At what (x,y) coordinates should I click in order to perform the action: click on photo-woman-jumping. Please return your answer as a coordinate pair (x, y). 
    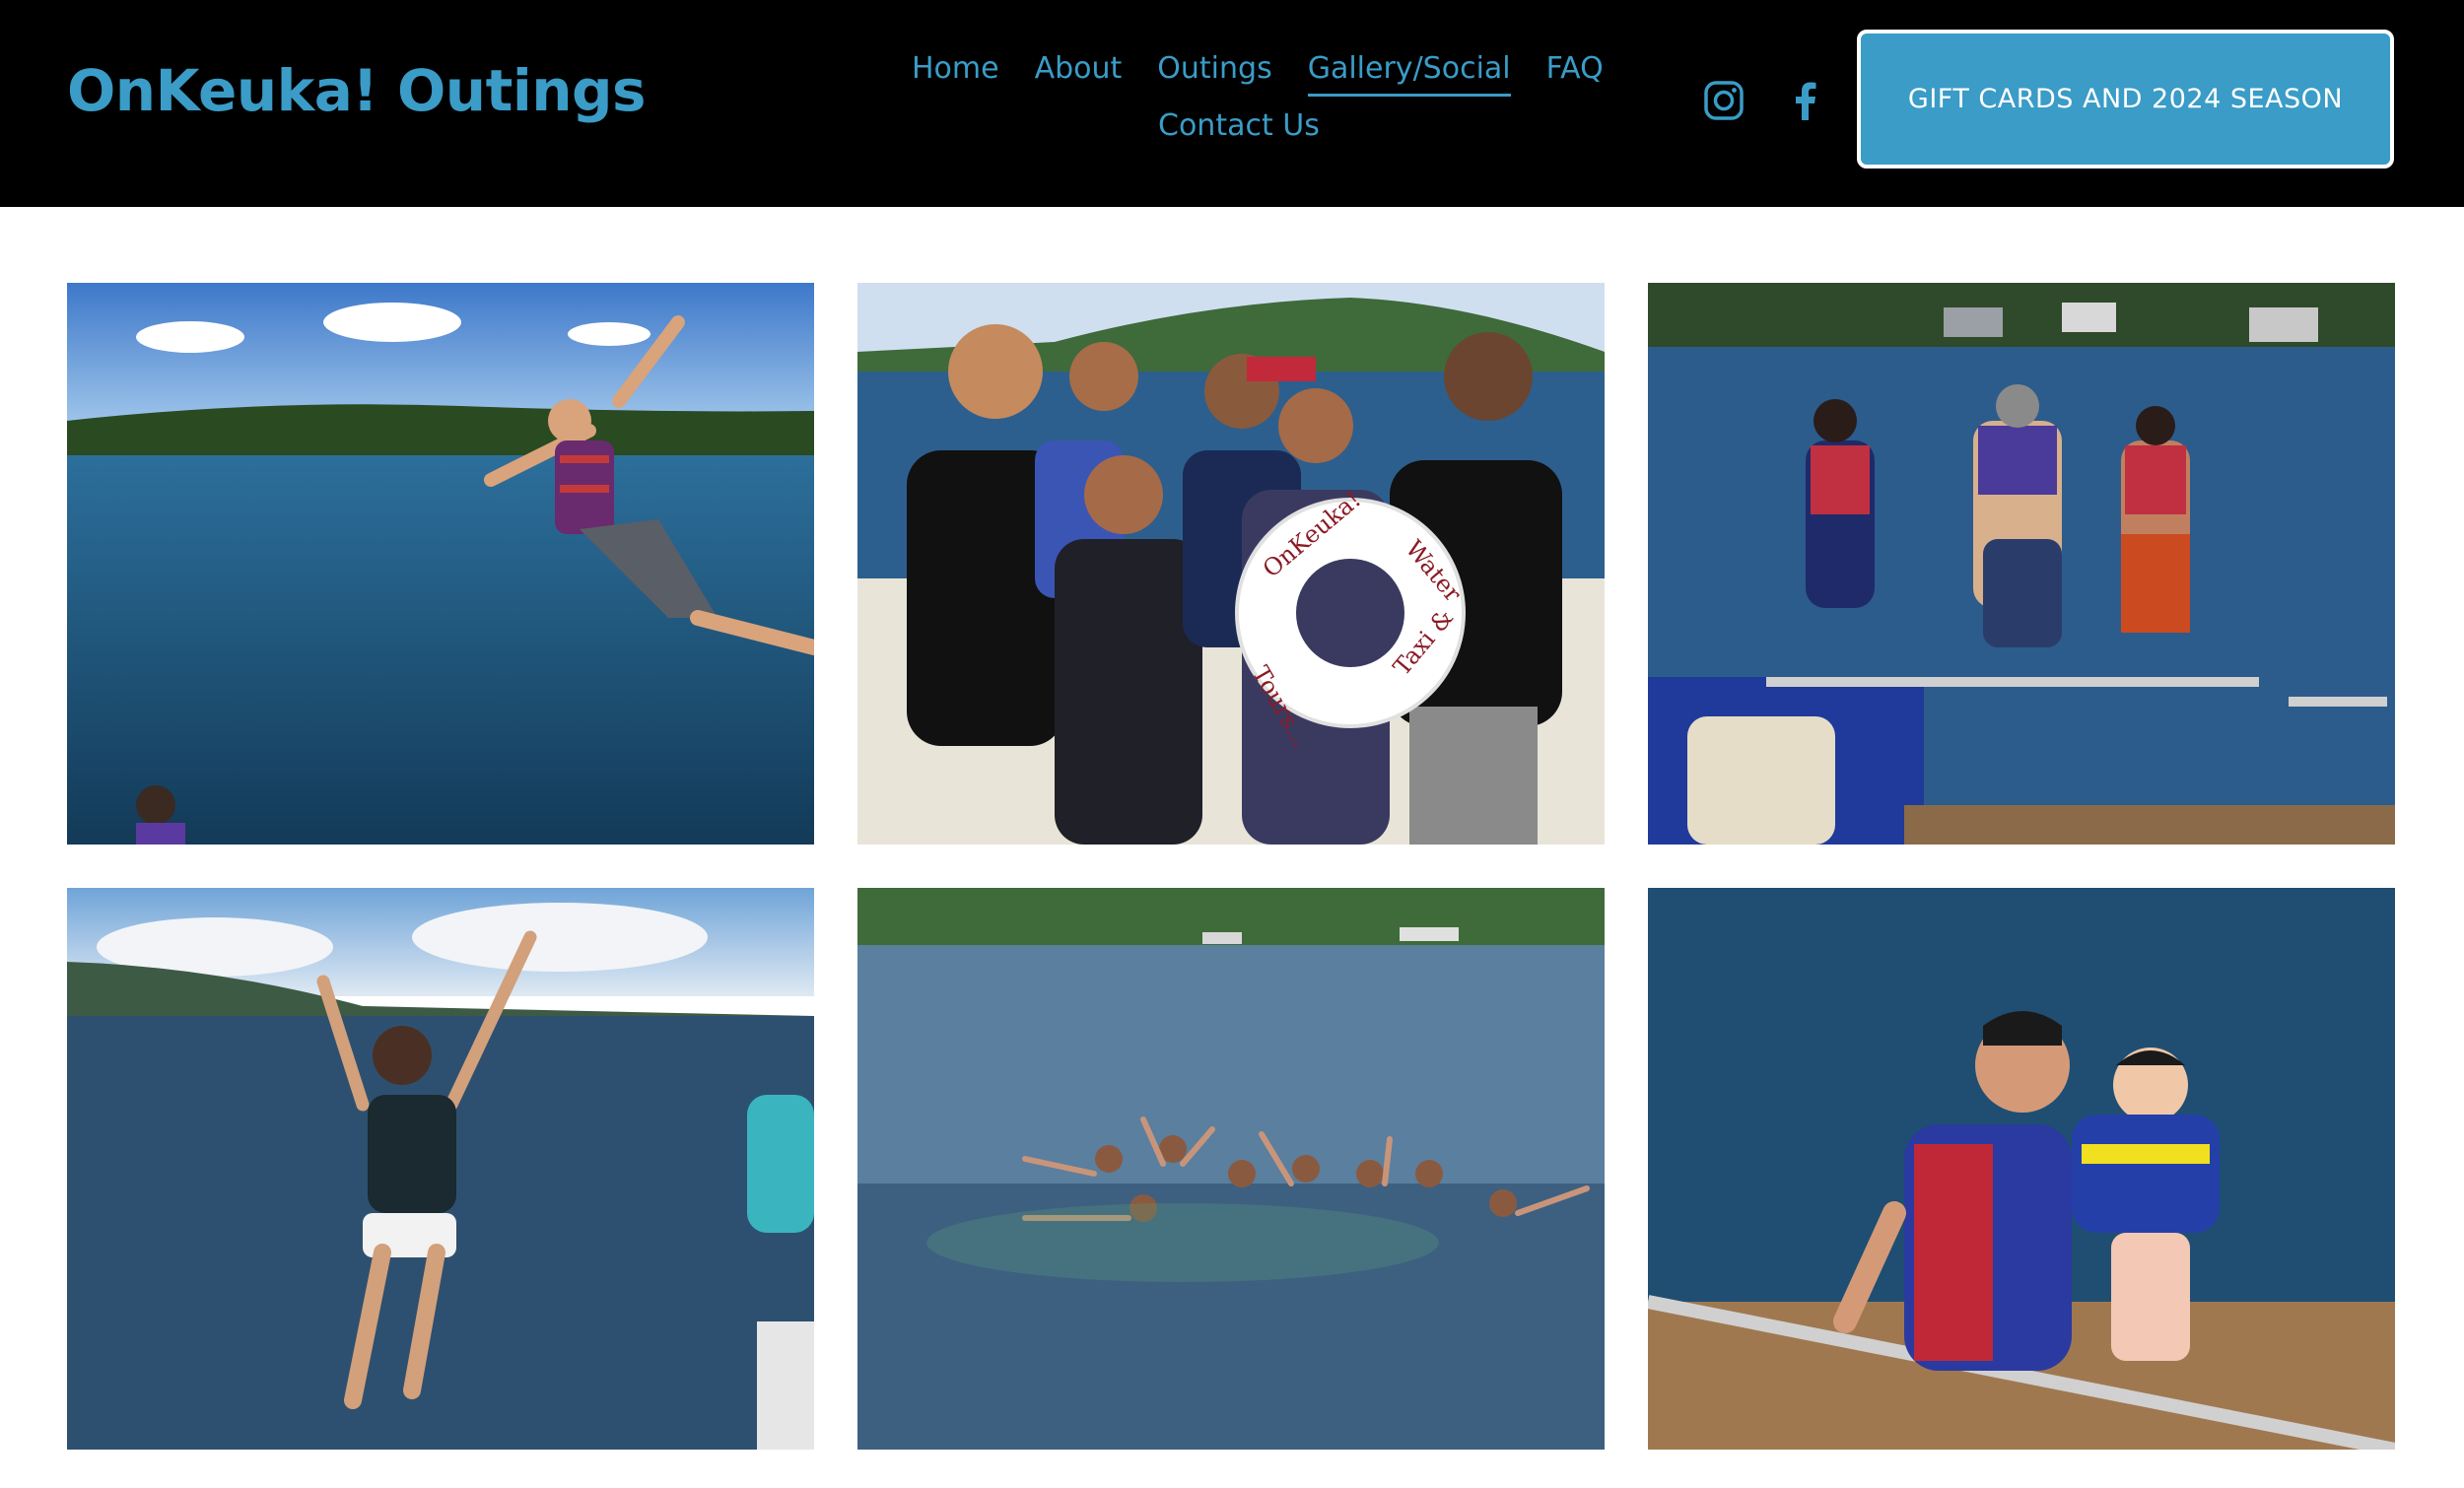
    Looking at the image, I should click on (440, 1169).